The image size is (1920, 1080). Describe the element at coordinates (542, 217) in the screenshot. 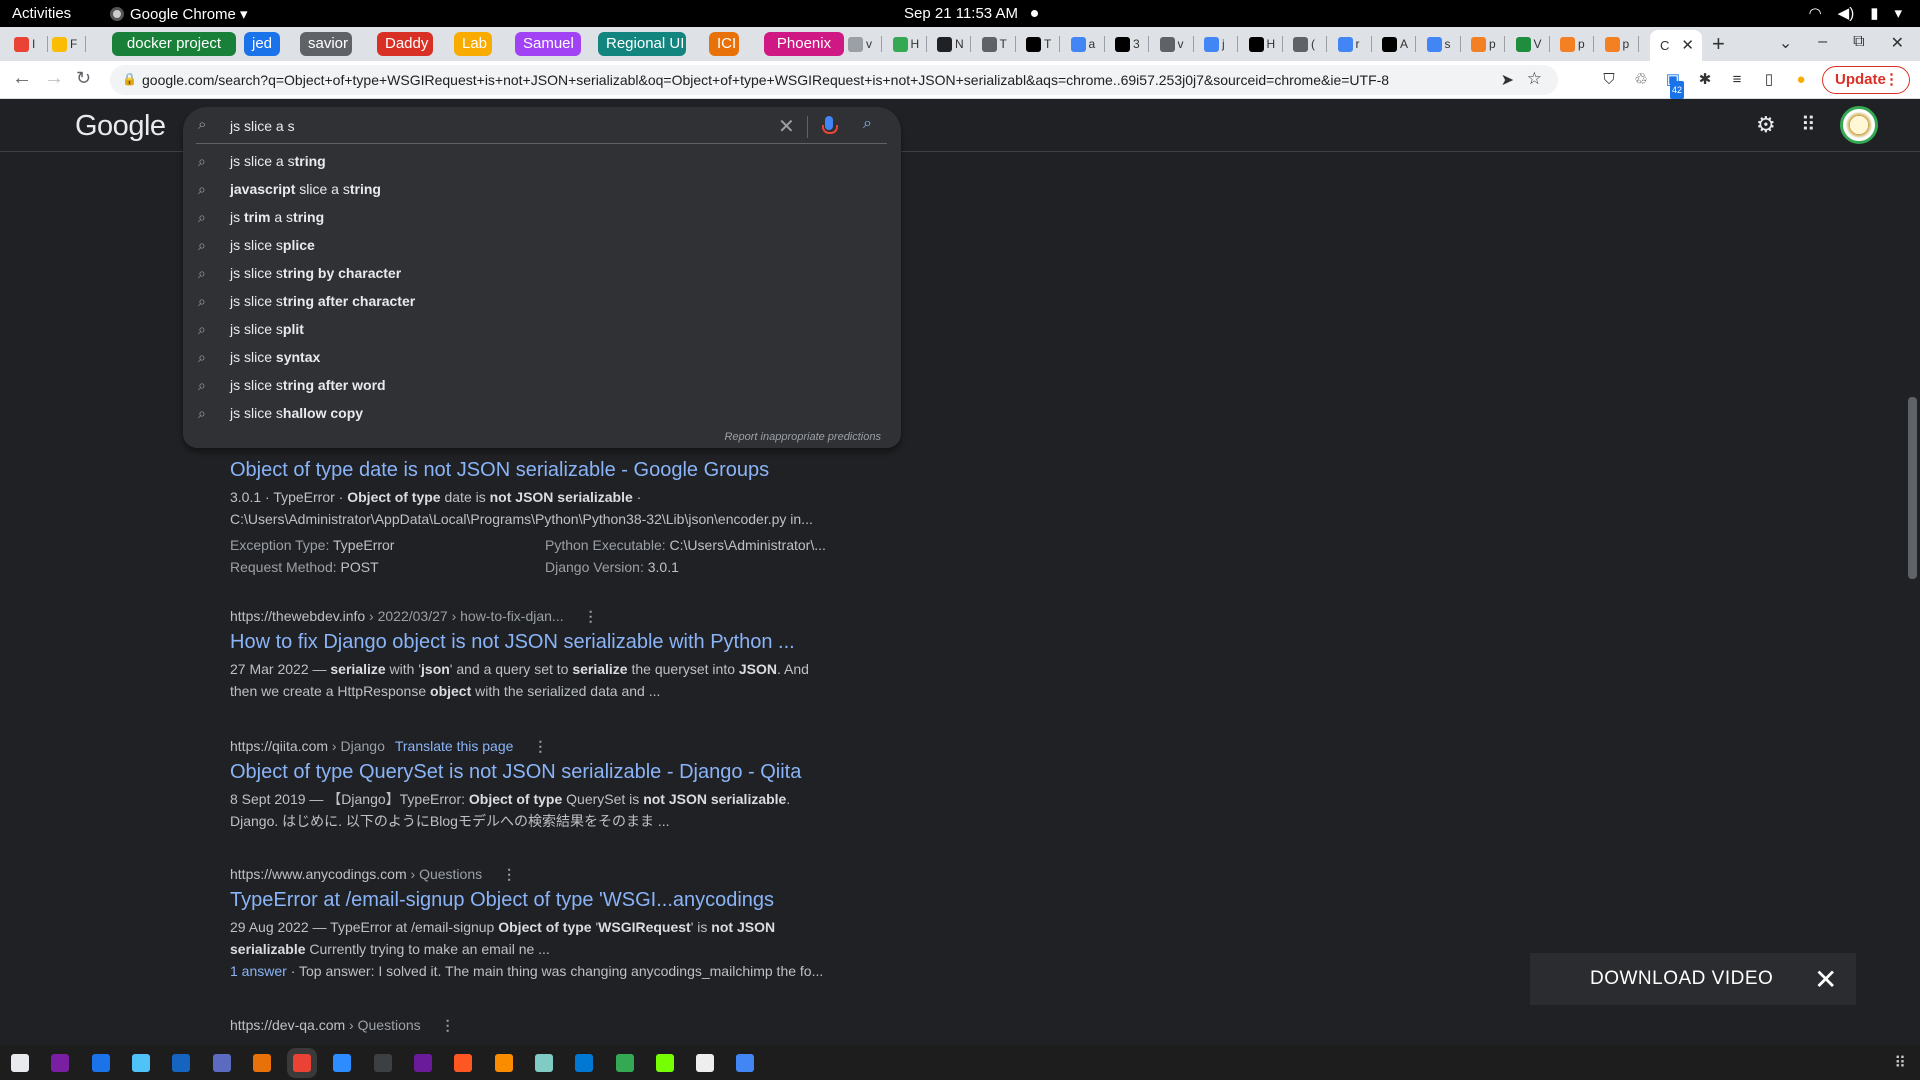

I see `search-suggestion: ⌕ js trim a string` at that location.